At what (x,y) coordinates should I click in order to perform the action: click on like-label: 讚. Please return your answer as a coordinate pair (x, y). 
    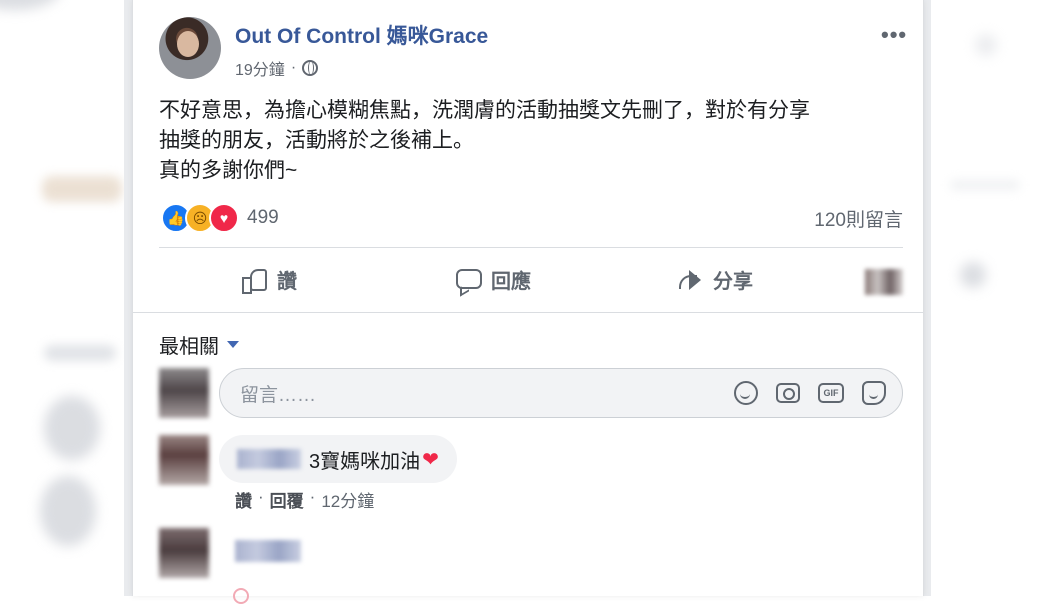
    Looking at the image, I should click on (287, 282).